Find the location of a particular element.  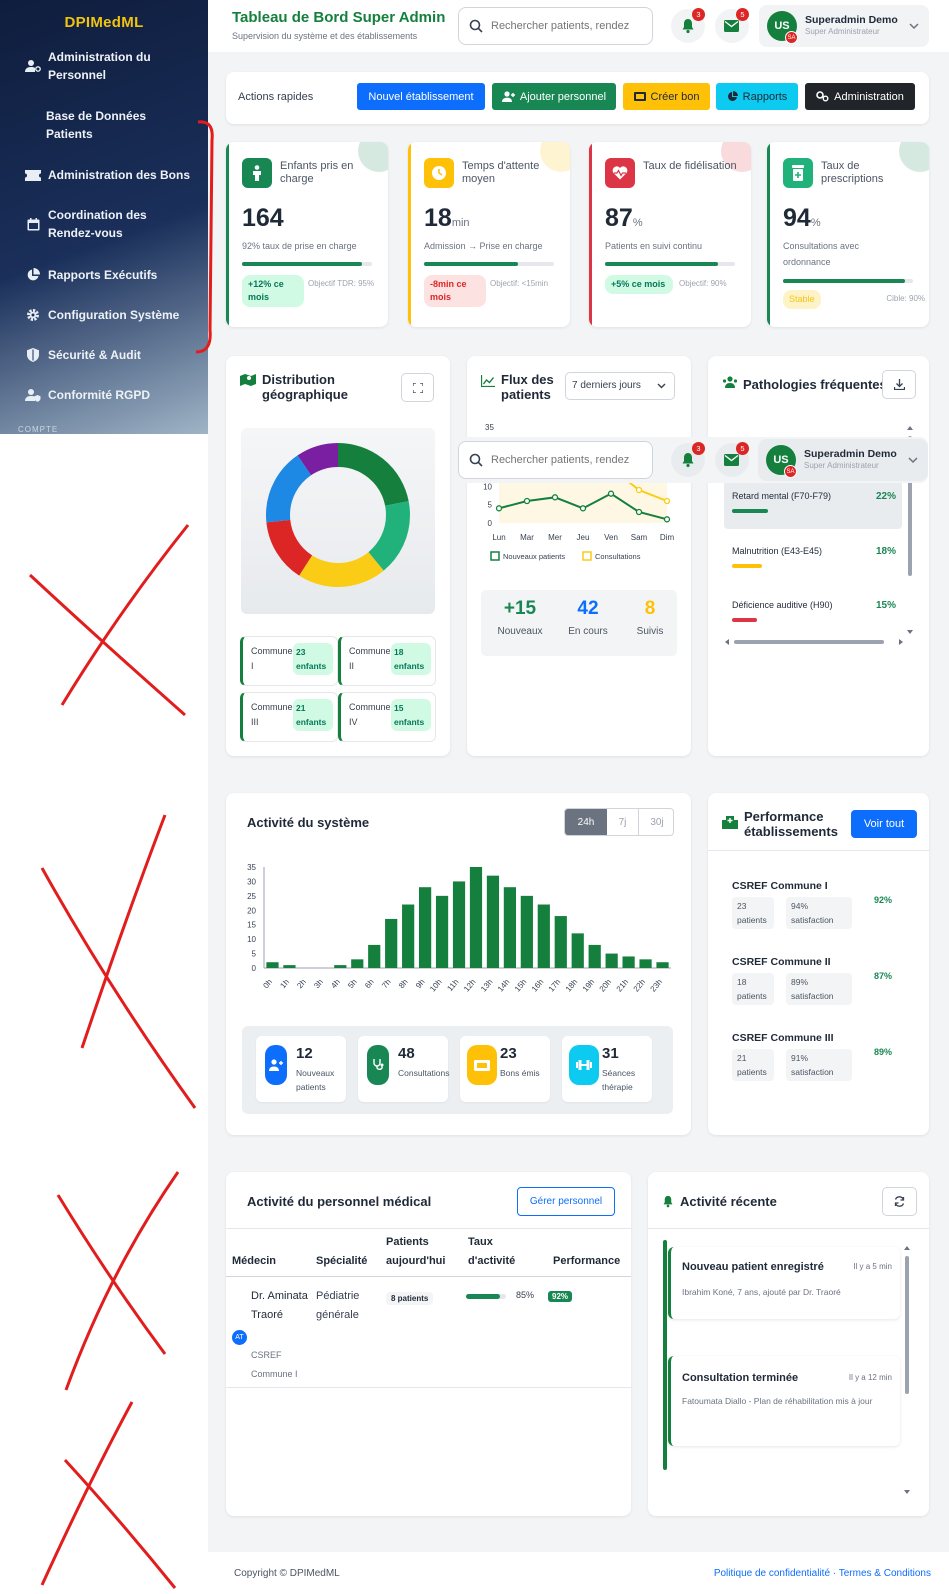

commune-item: Commune II 18 enfants is located at coordinates (387, 661).